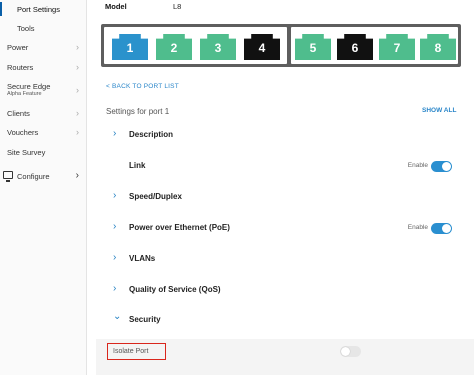 The image size is (474, 375). Describe the element at coordinates (350, 351) in the screenshot. I see `isolate-port-toggle` at that location.